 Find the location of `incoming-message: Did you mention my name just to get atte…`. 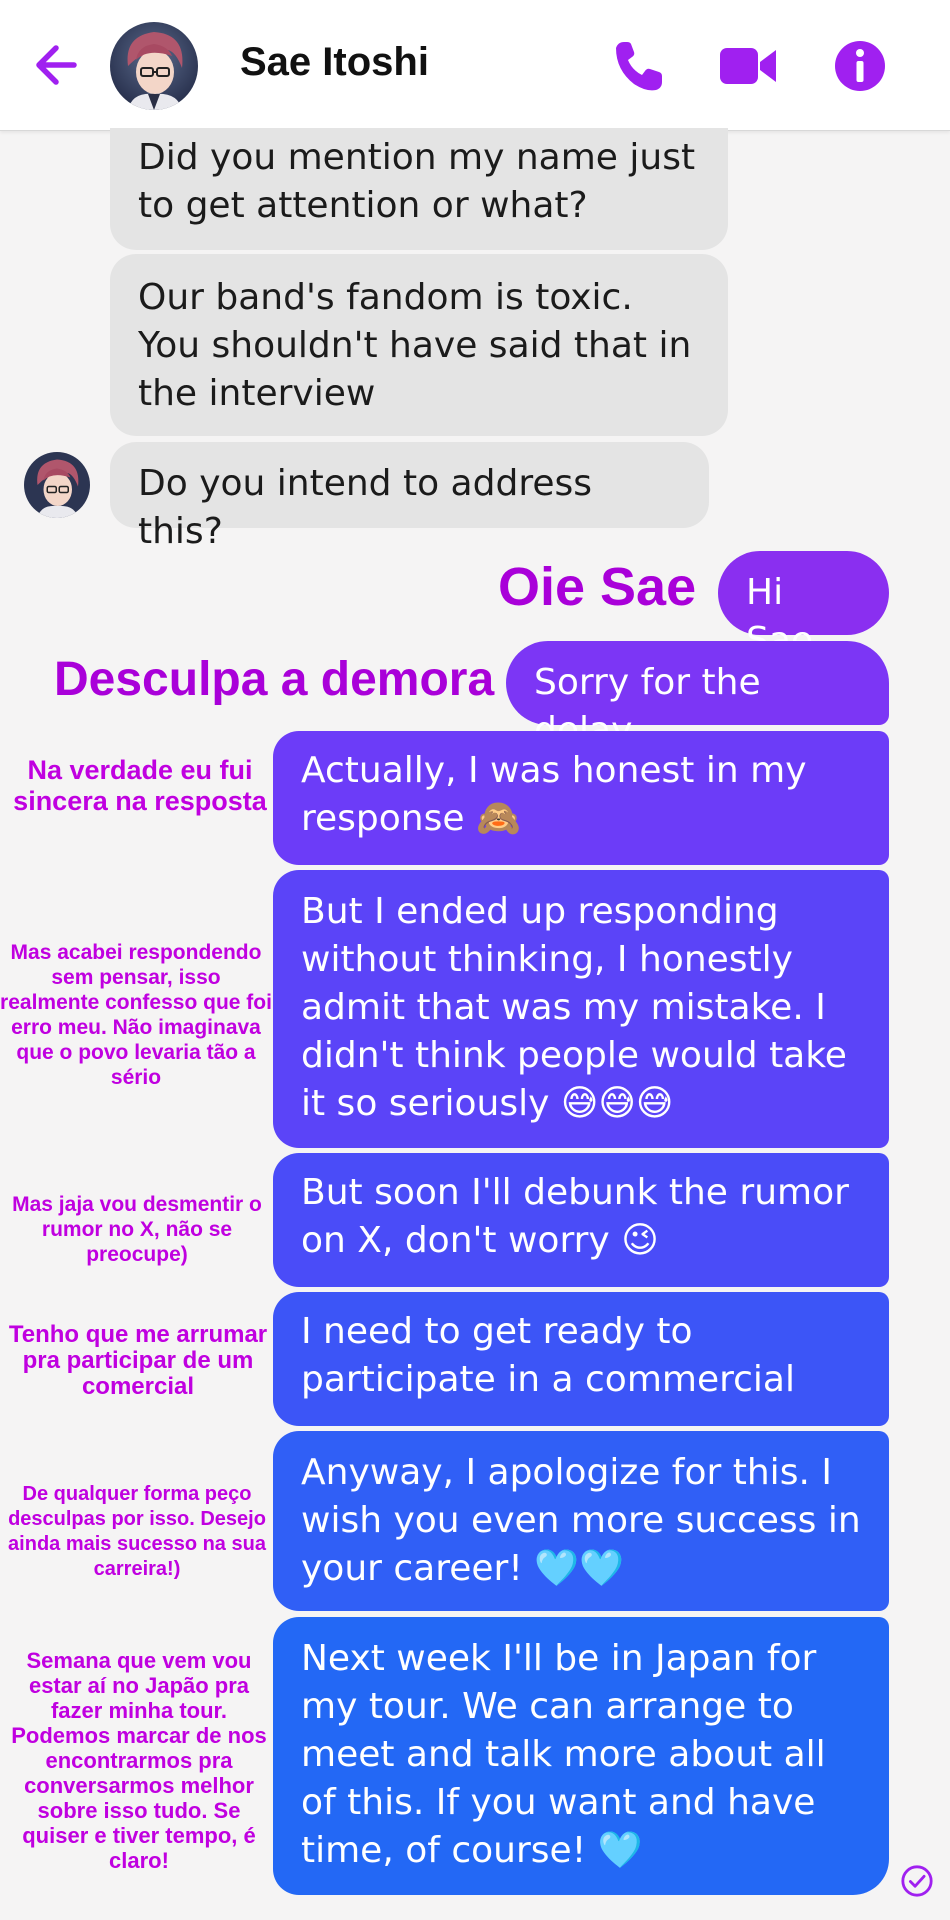

incoming-message: Did you mention my name just to get atte… is located at coordinates (419, 189).